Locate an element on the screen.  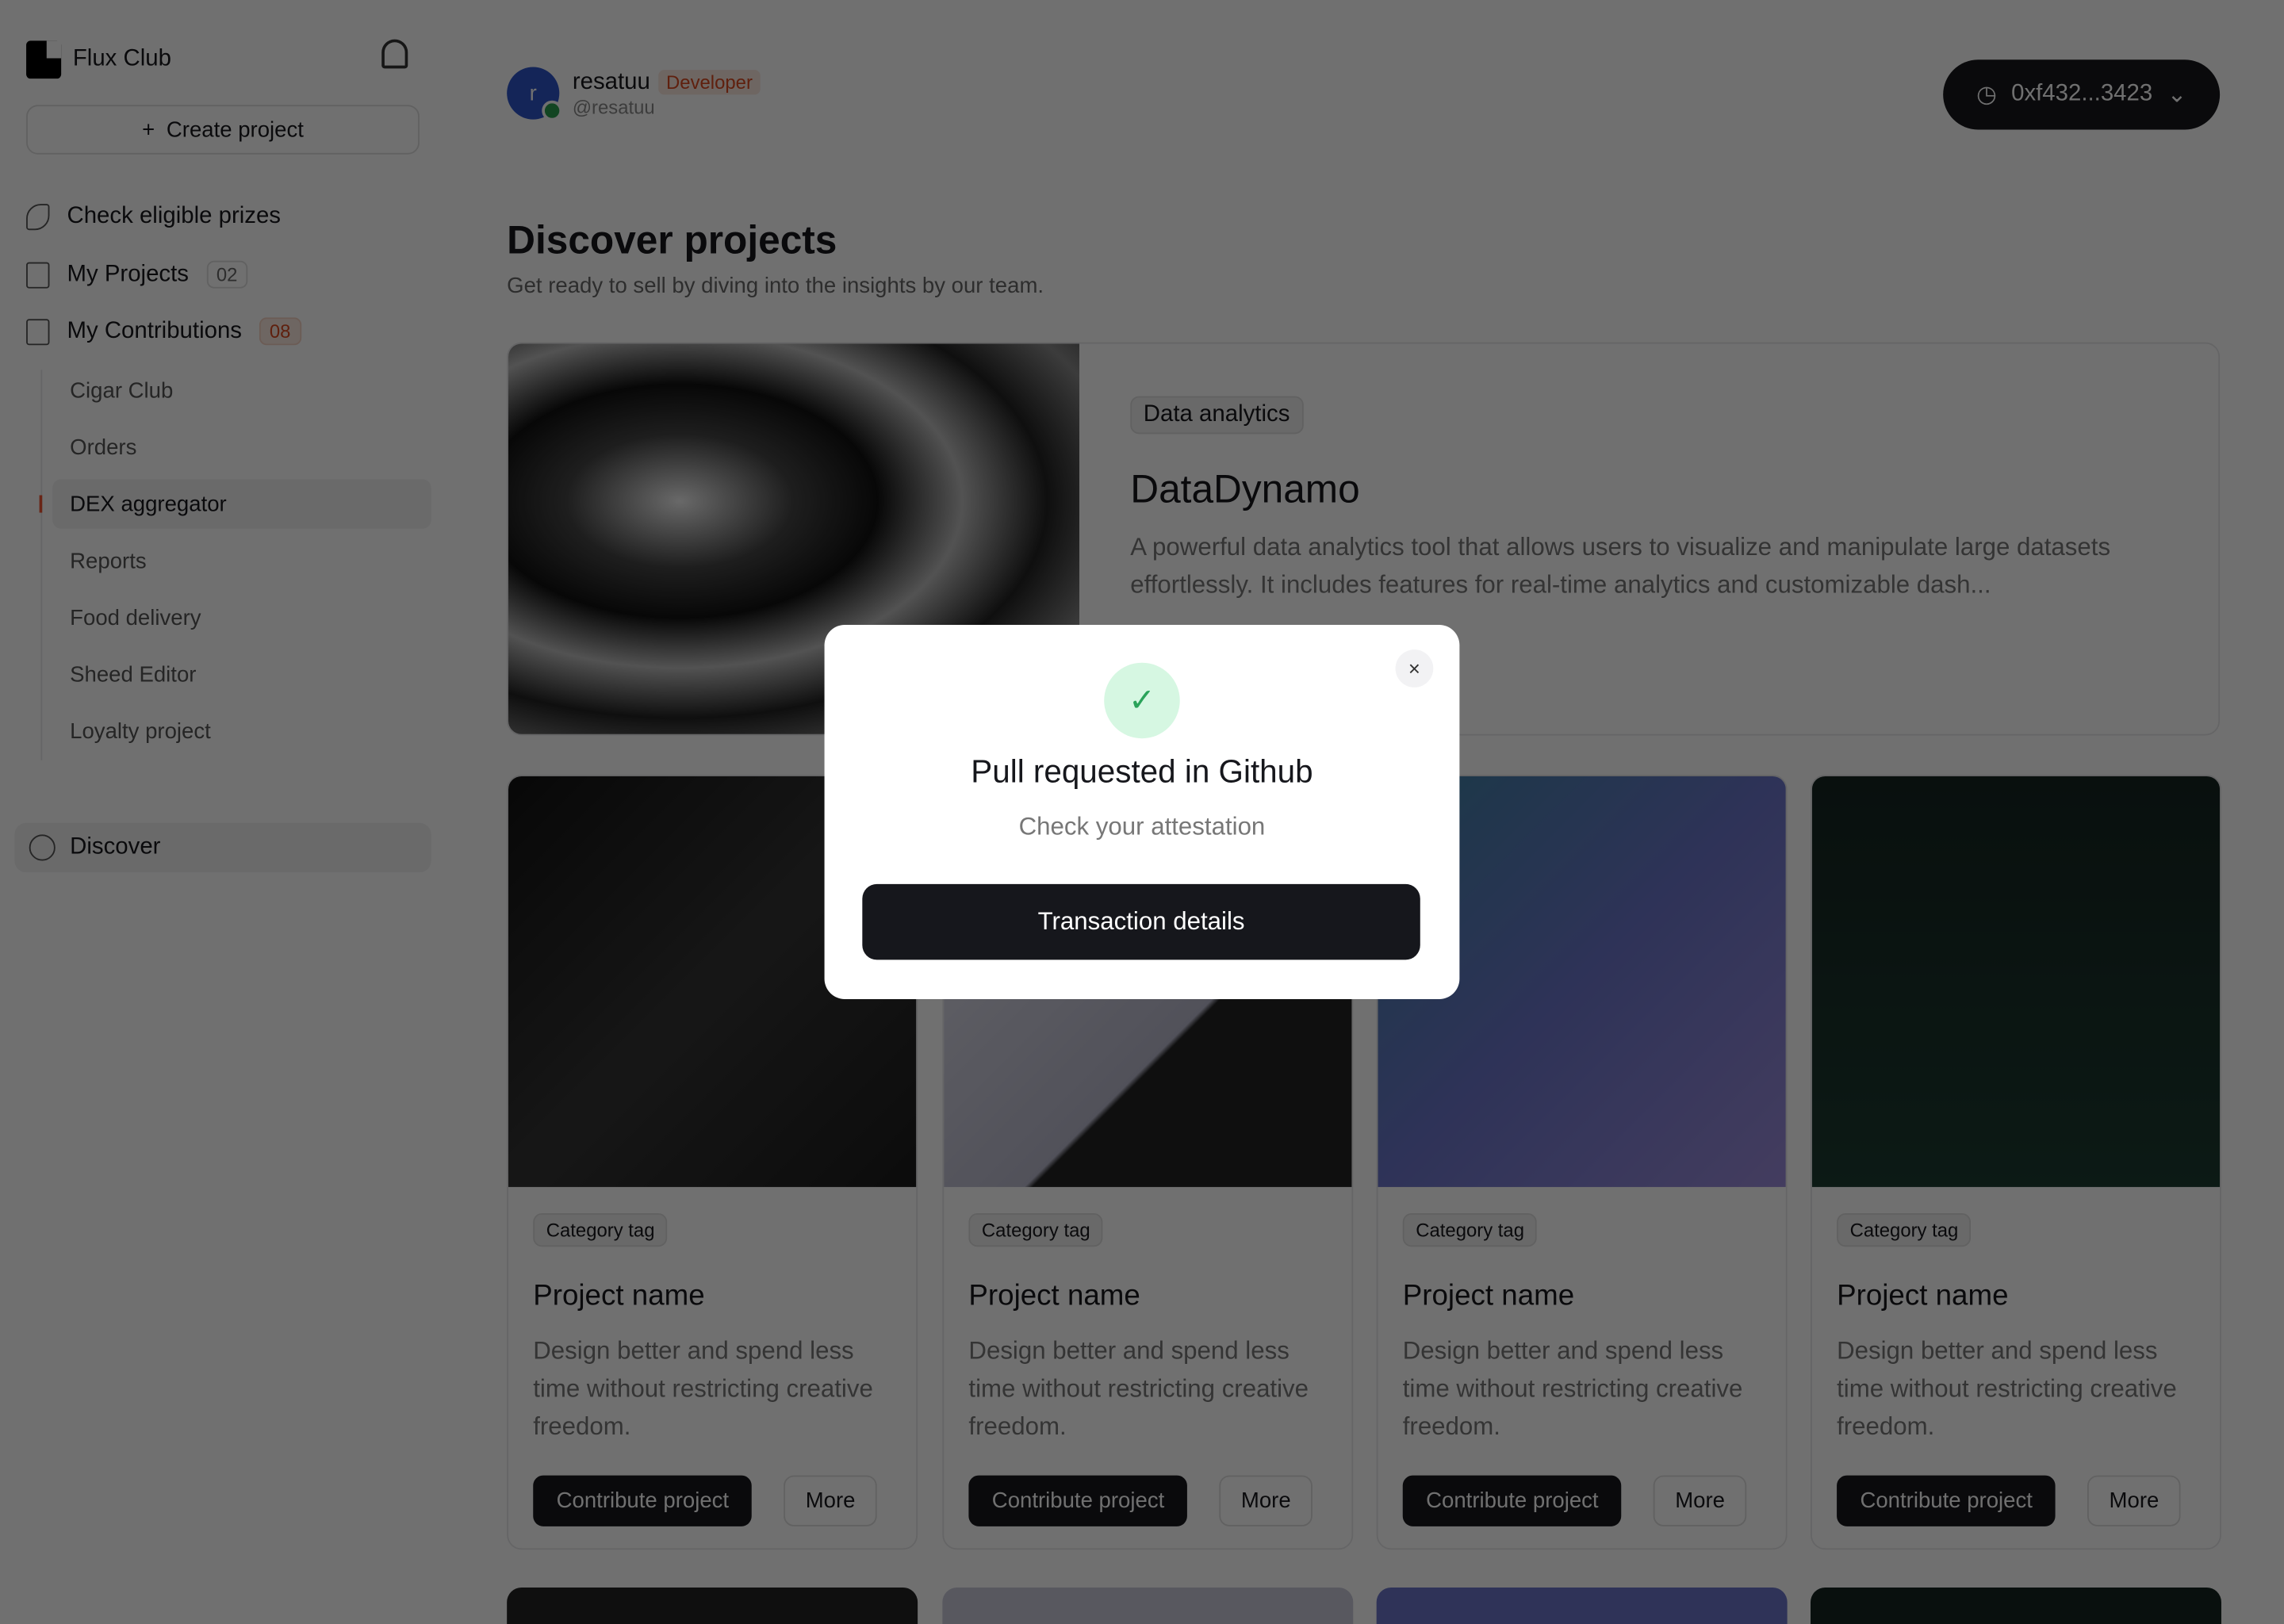
active-indicator is located at coordinates (41, 504).